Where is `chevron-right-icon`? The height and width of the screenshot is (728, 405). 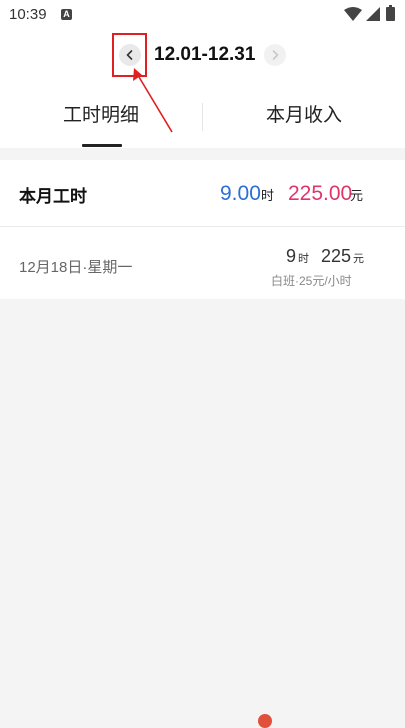 chevron-right-icon is located at coordinates (275, 55).